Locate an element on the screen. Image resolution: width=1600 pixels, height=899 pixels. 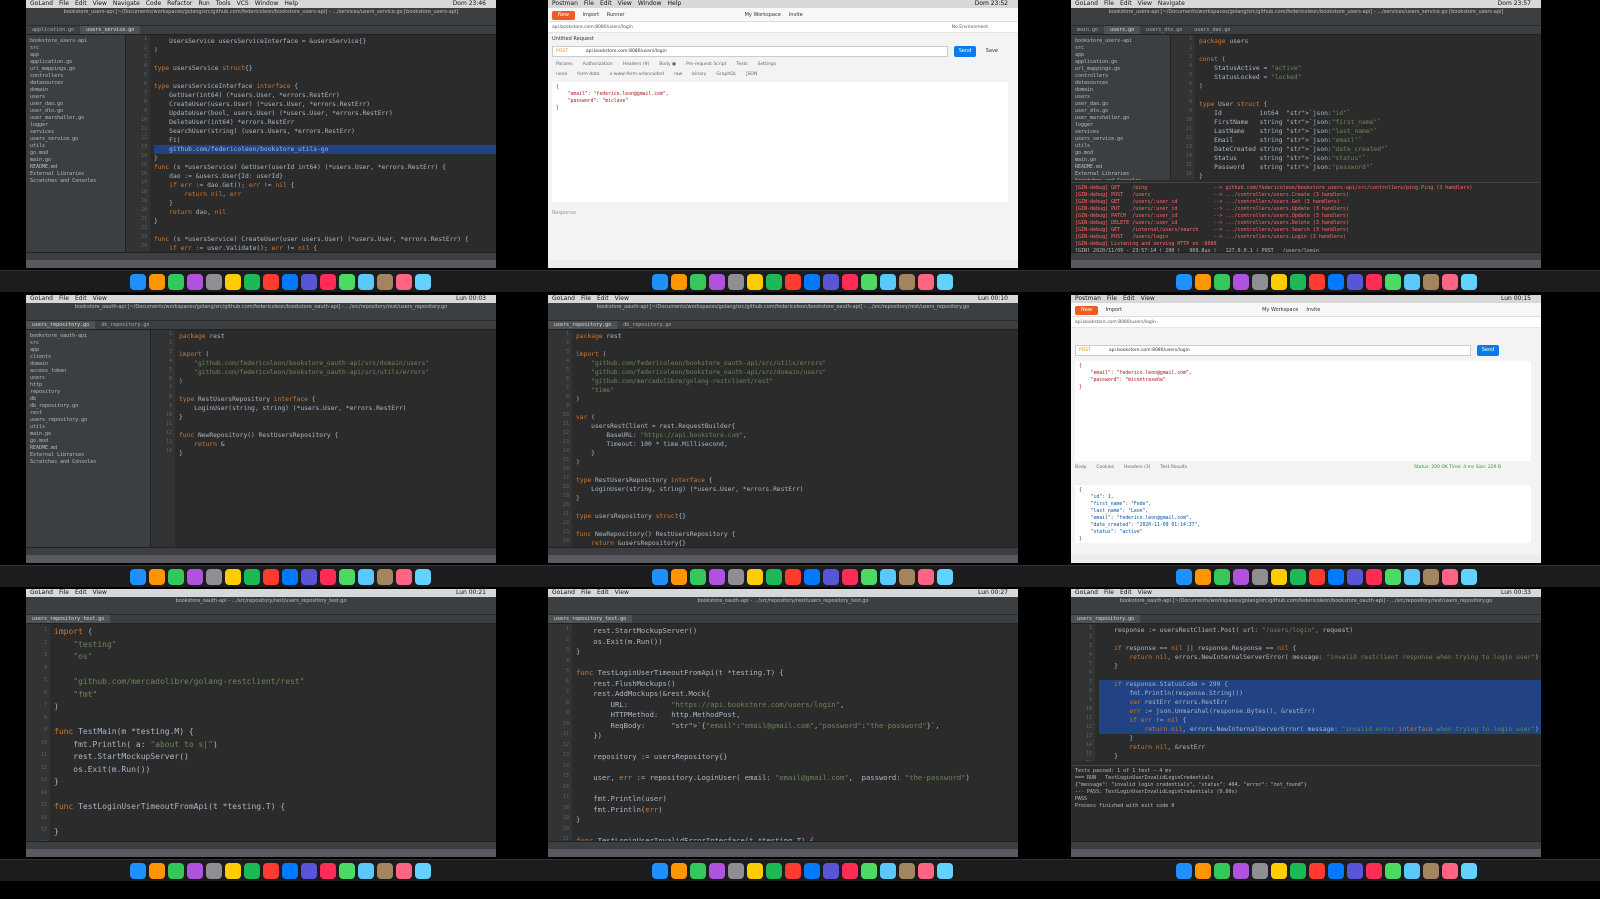
url-input: POST api.bookstore.com:8080/users/login is located at coordinates (750, 51).